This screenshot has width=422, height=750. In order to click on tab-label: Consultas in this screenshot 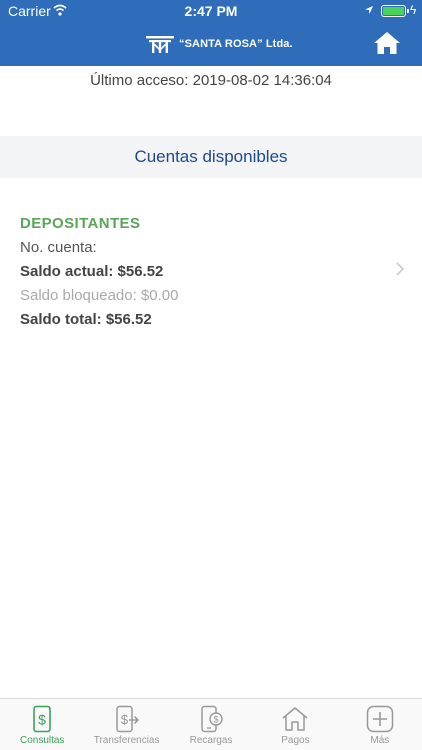, I will do `click(42, 740)`.